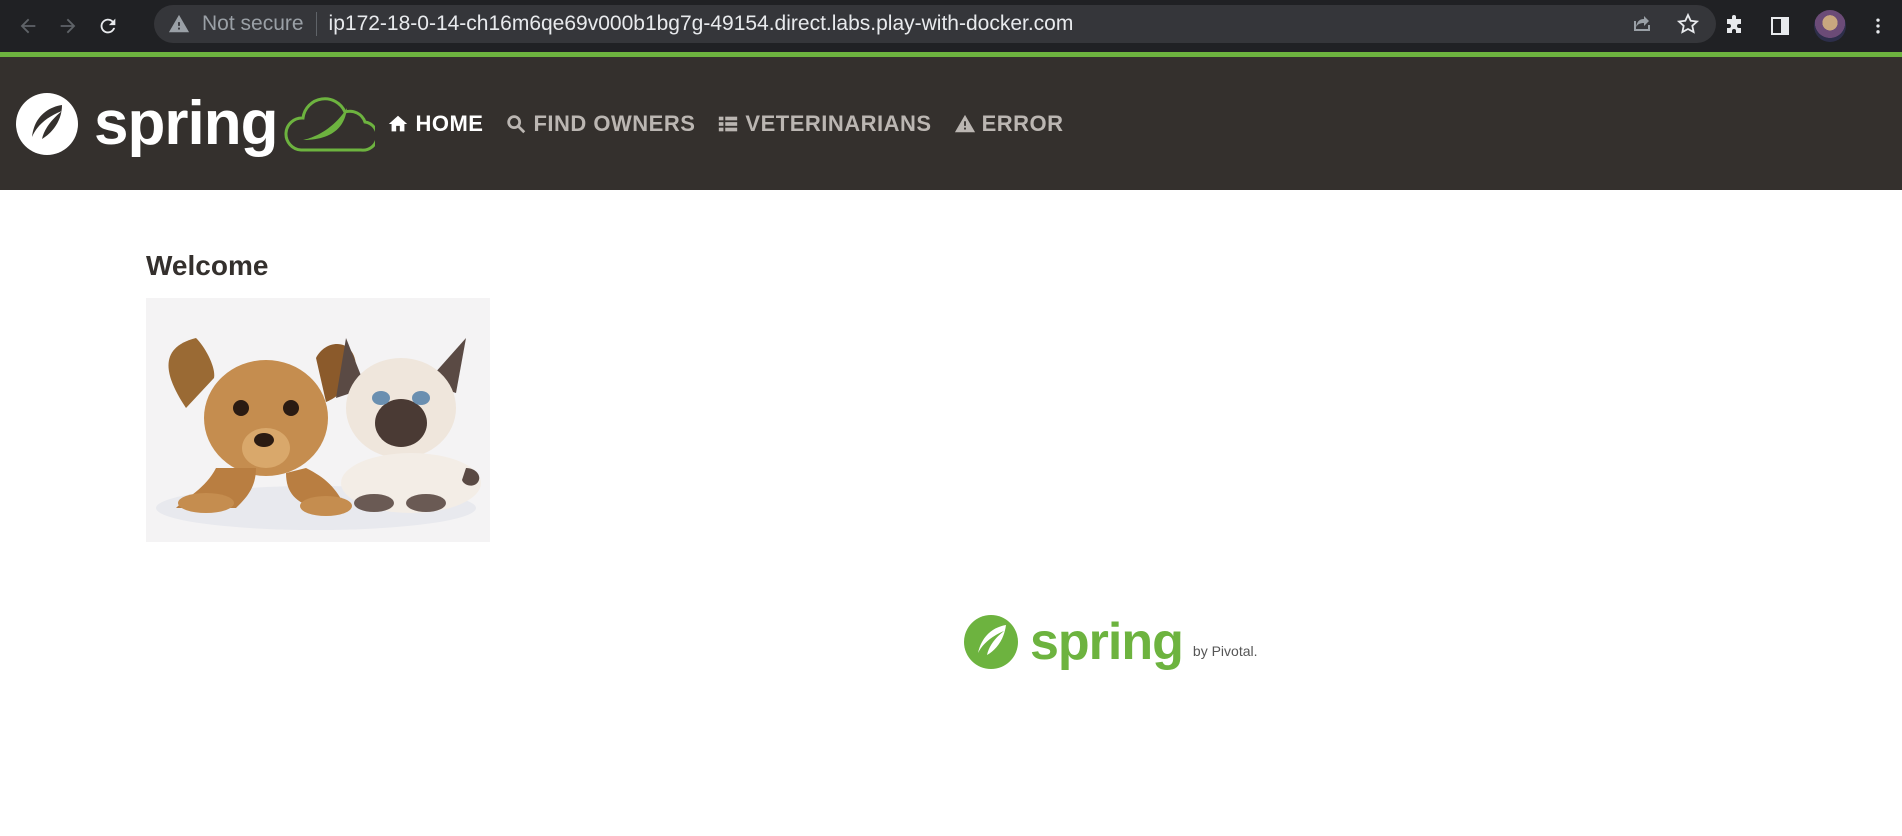  I want to click on brand-wordmark: spring, so click(186, 123).